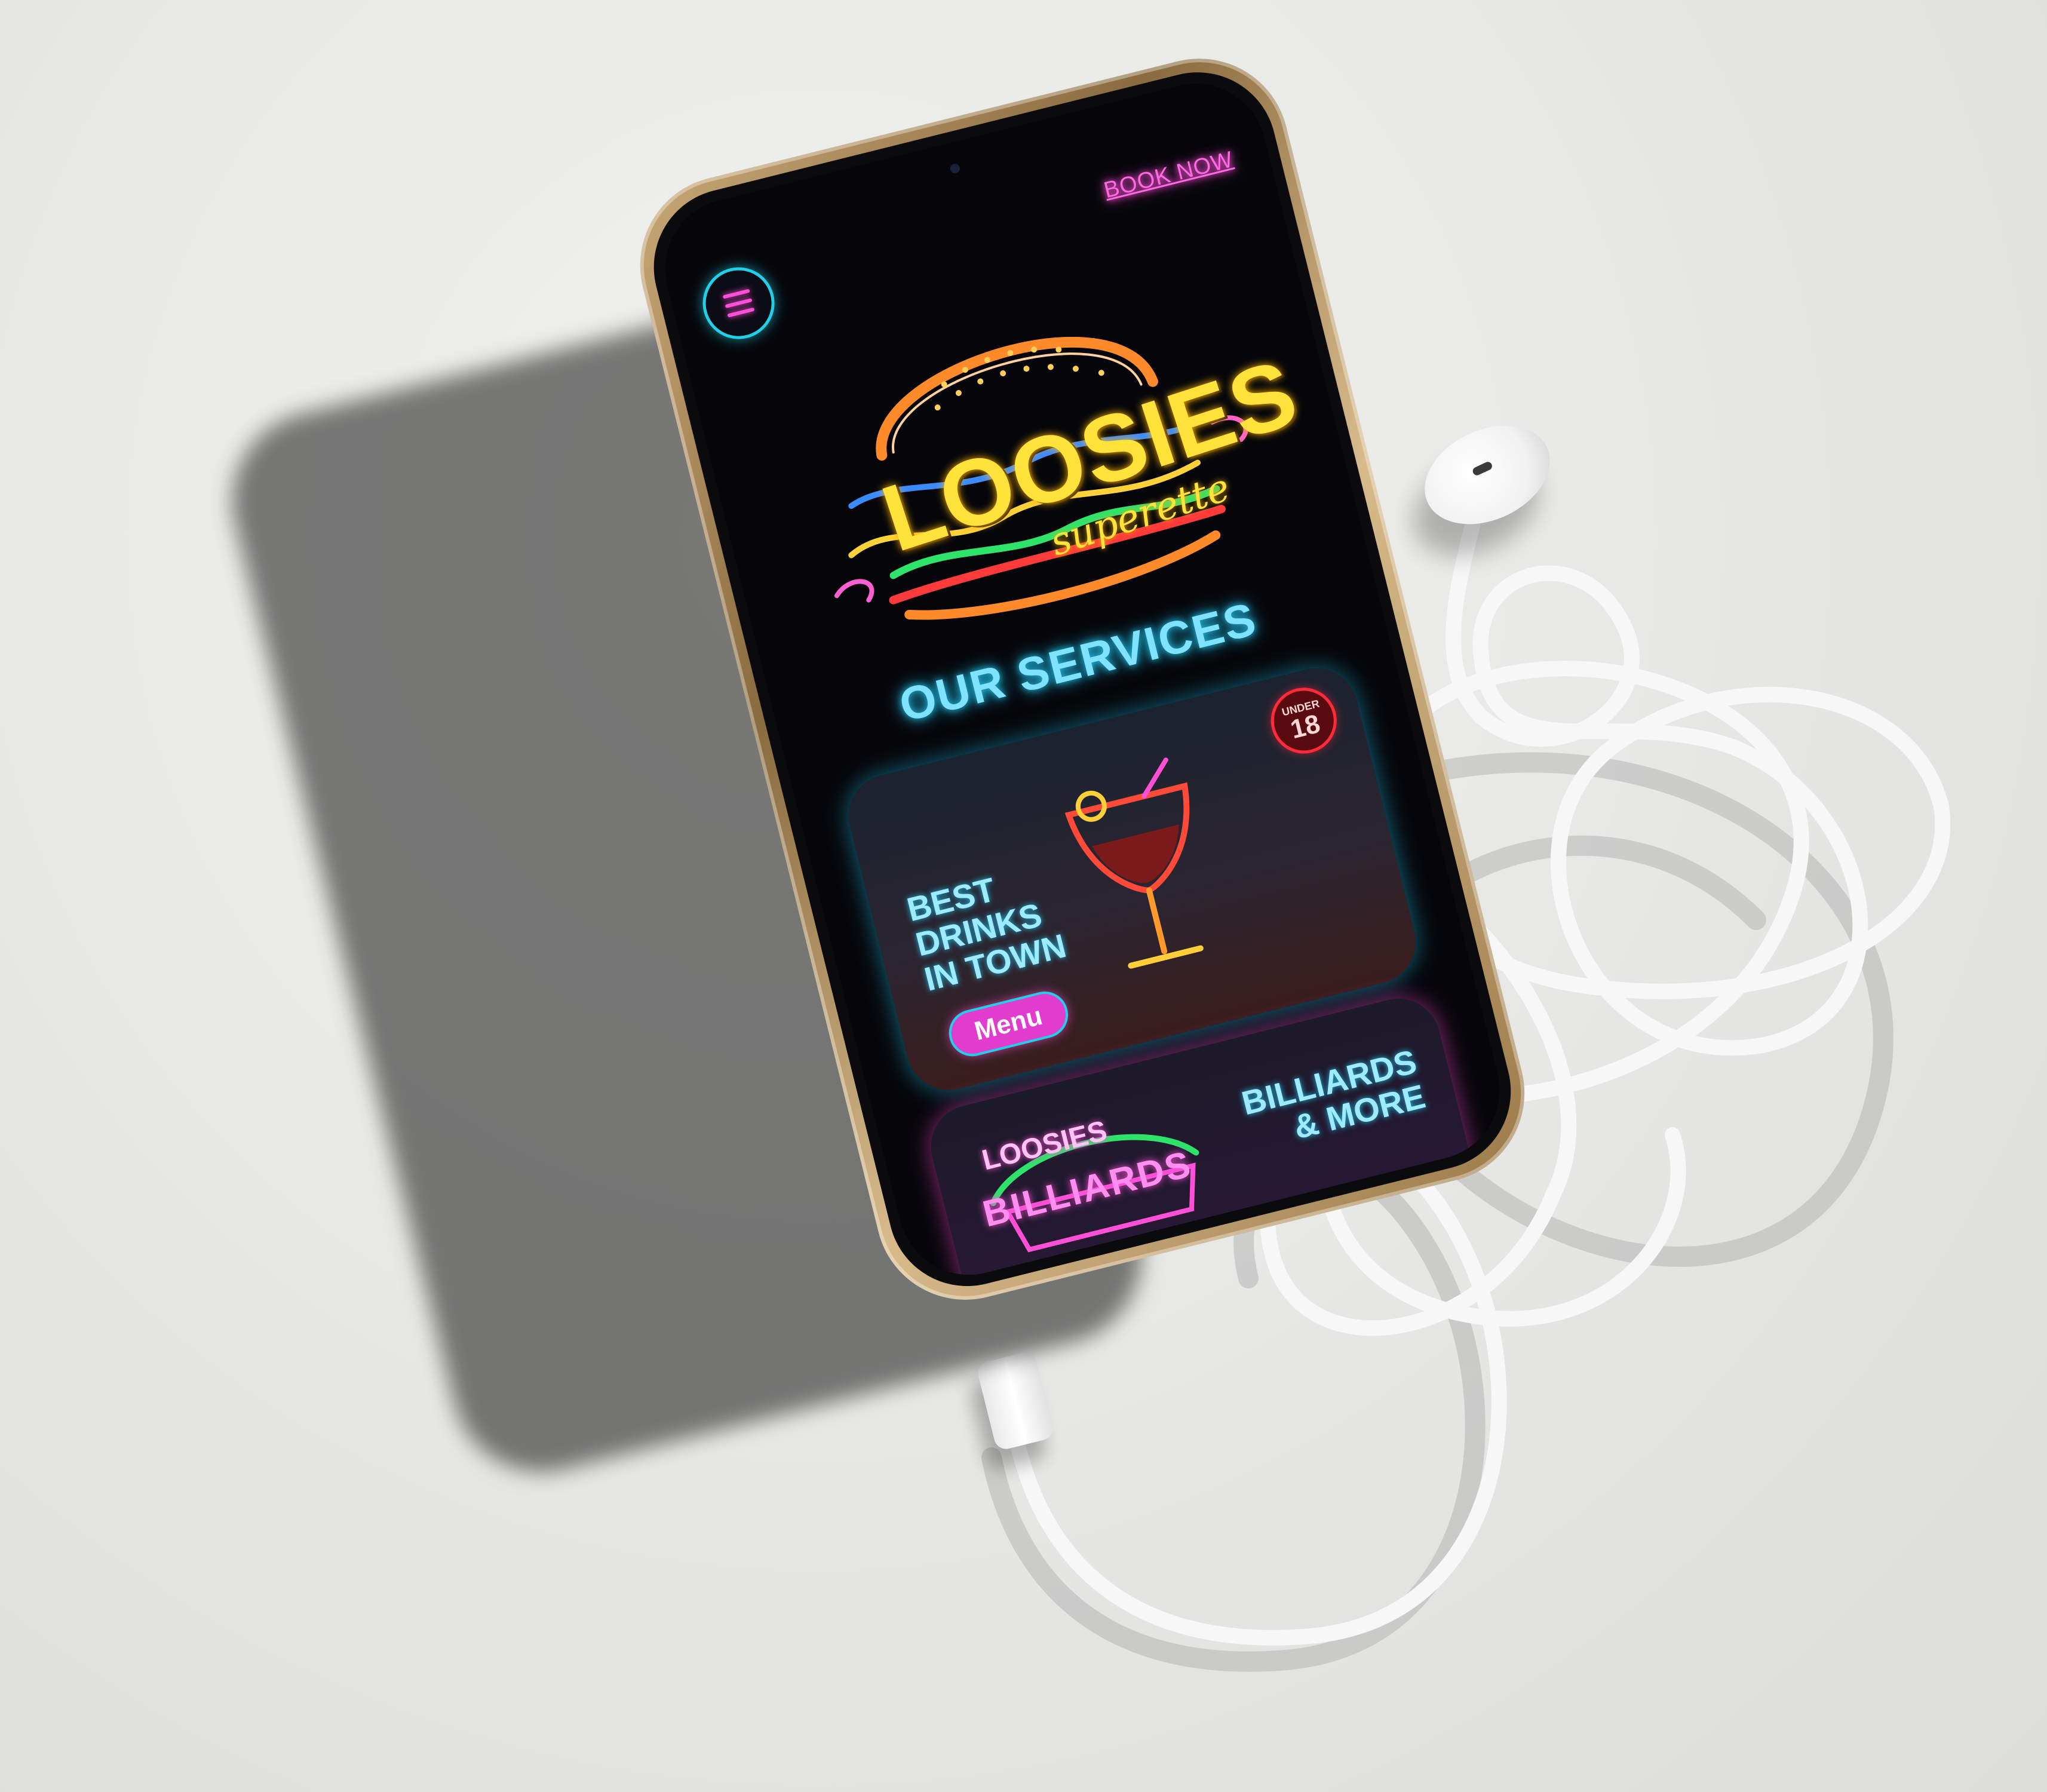 The height and width of the screenshot is (1792, 2047). I want to click on cocktail-glass-icon, so click(1134, 863).